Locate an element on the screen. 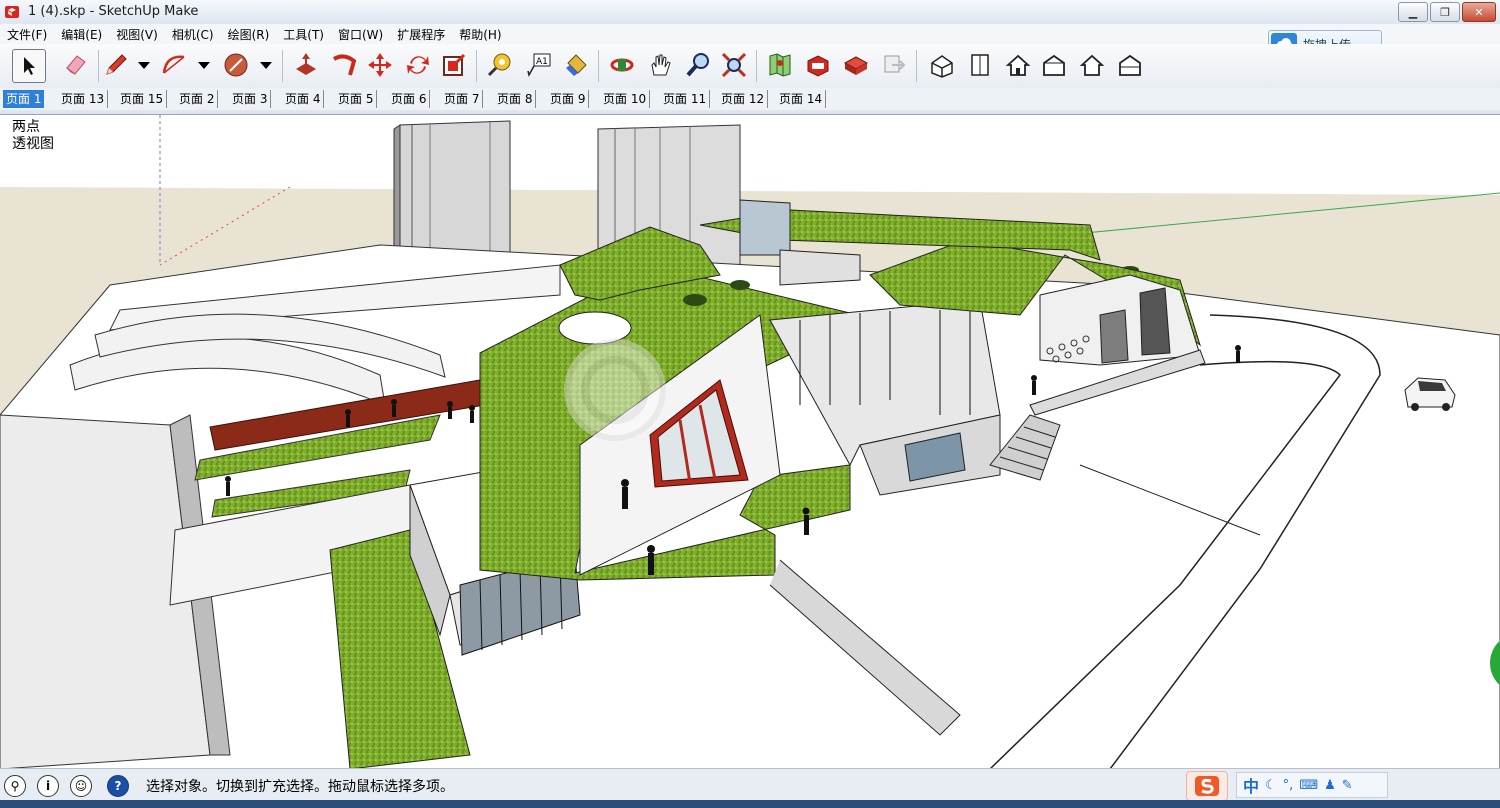  add-location-button is located at coordinates (780, 65).